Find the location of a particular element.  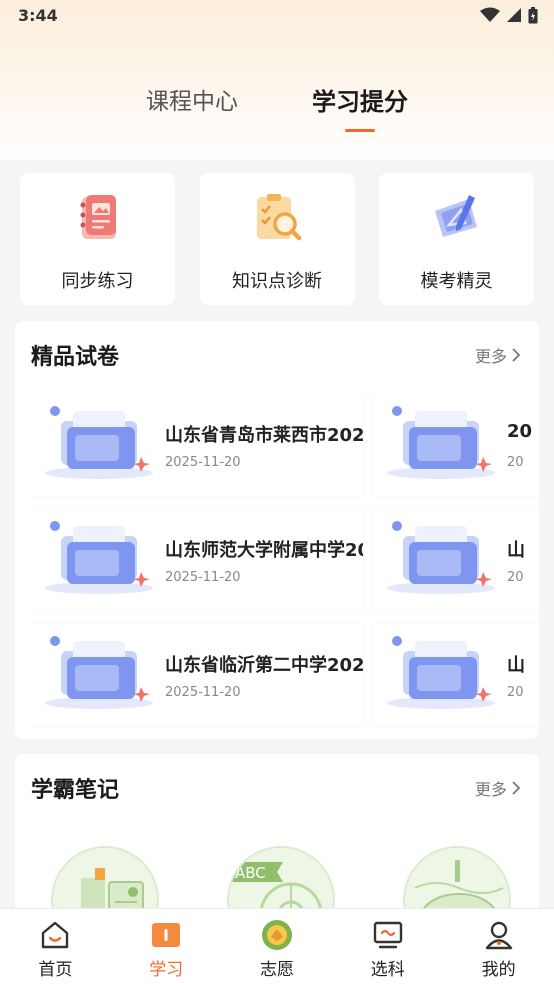

badge-icon is located at coordinates (276, 935).